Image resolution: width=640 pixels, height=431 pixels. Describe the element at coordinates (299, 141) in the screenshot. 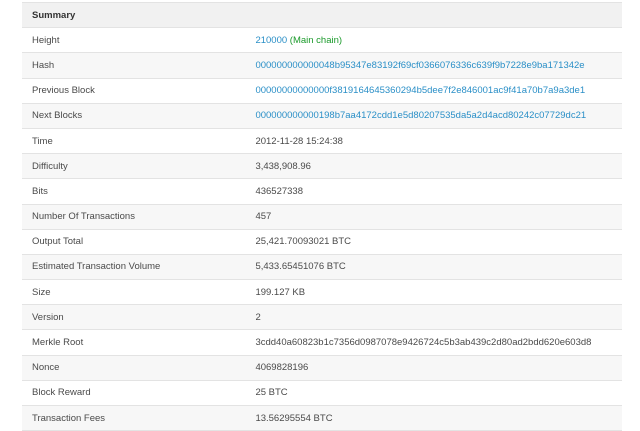

I see `time-value: 2012-11-28 15:24:38` at that location.